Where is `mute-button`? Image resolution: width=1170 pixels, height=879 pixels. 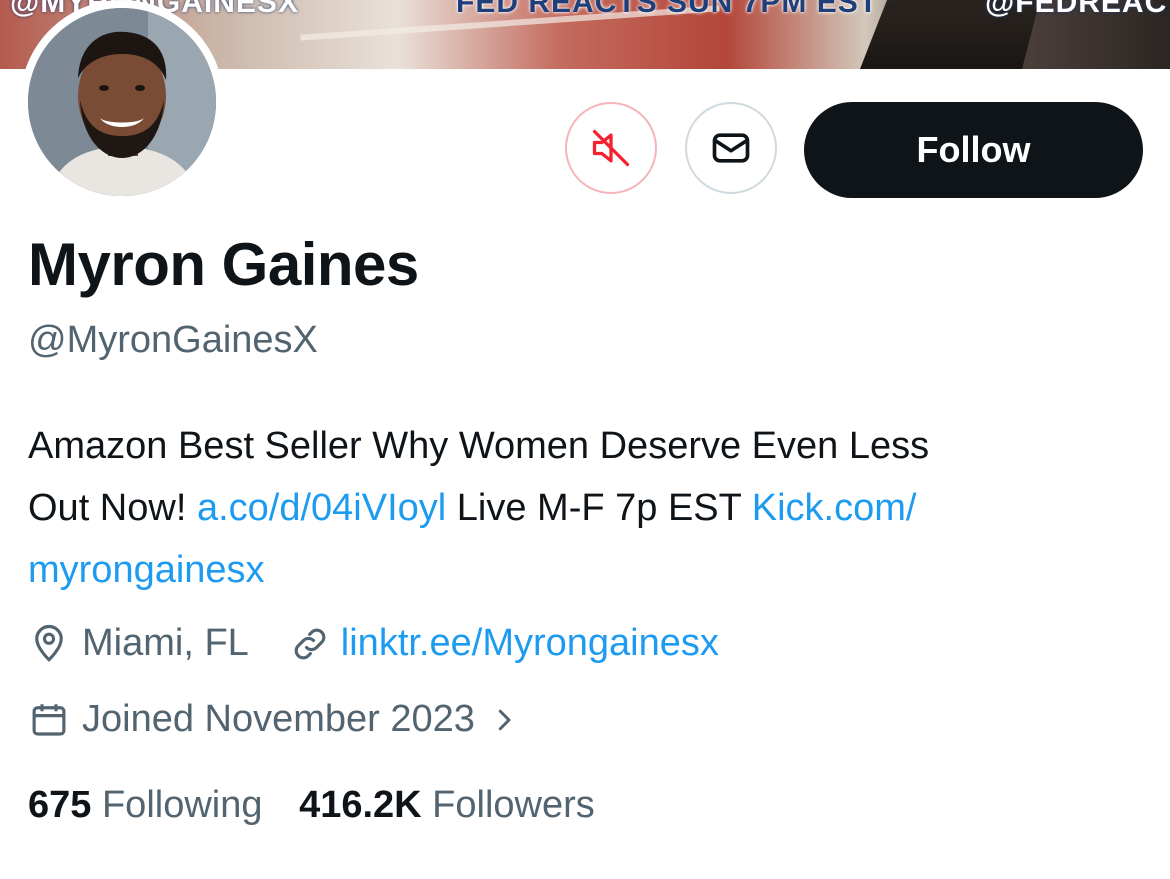
mute-button is located at coordinates (611, 148).